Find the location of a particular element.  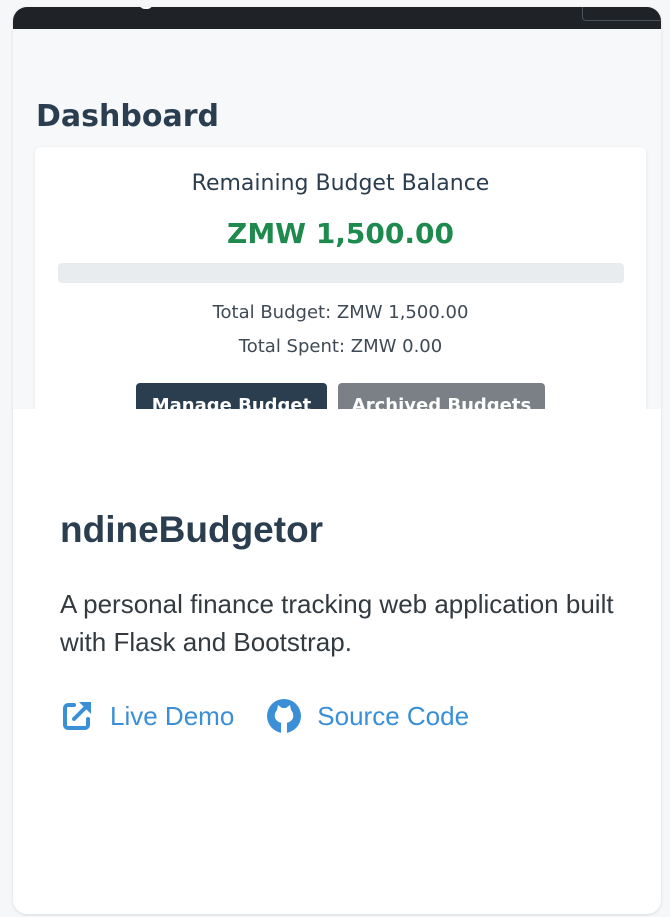

external-link-icon is located at coordinates (77, 716).